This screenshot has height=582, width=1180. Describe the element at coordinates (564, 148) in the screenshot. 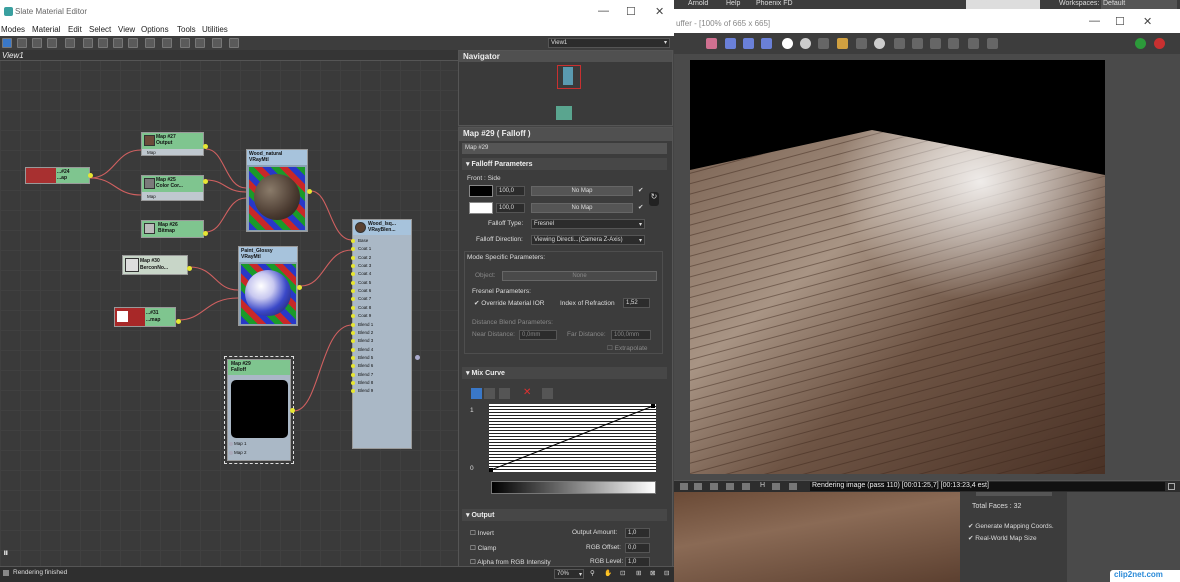

I see `map-name-field: Map #29` at that location.